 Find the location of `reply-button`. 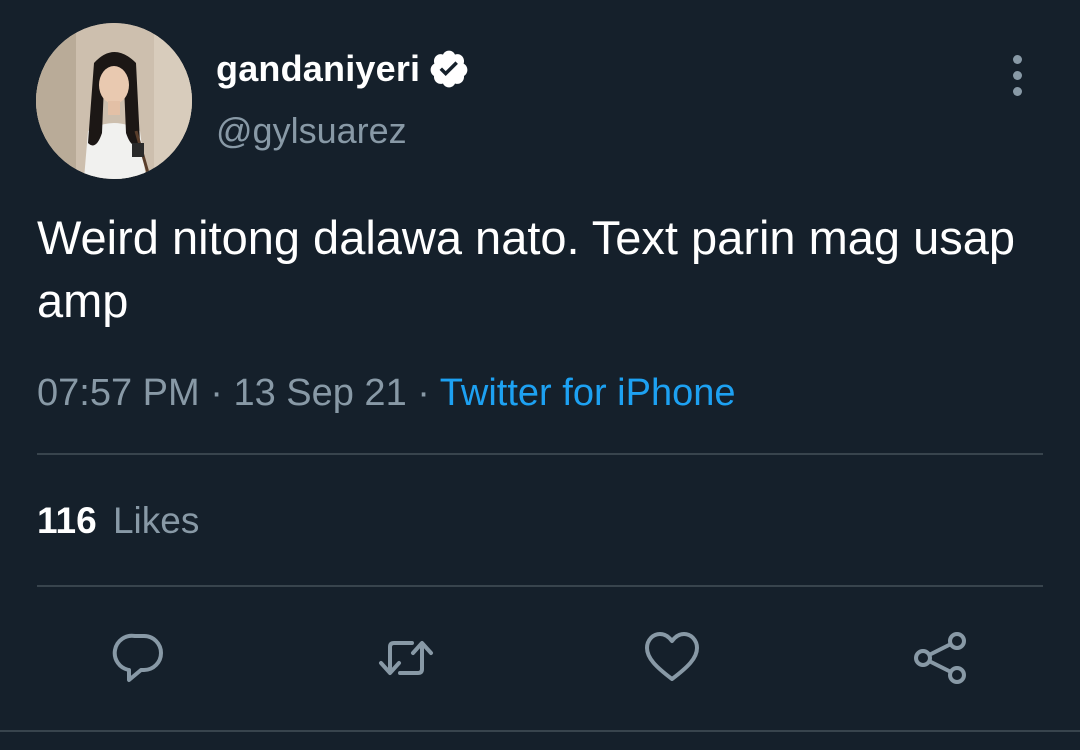

reply-button is located at coordinates (140, 658).